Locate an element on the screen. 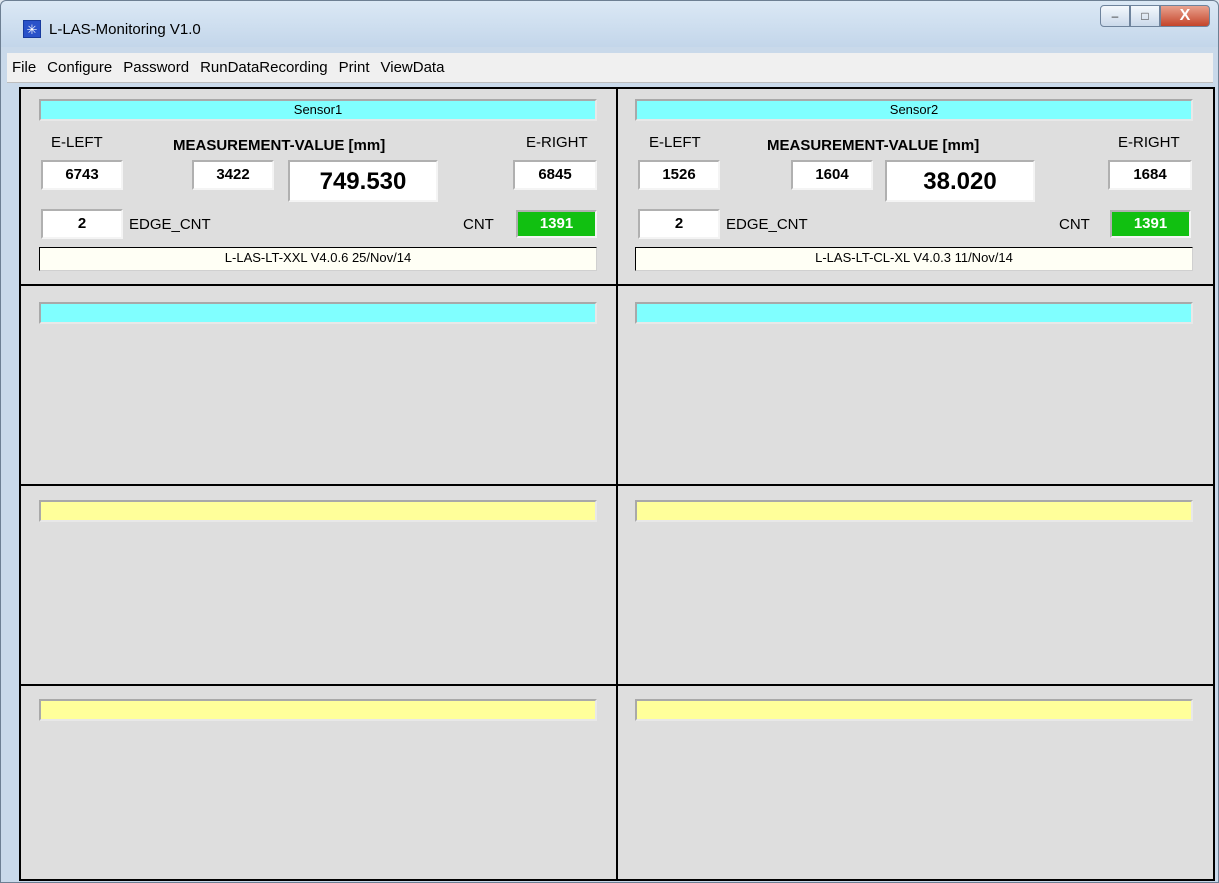 This screenshot has height=883, width=1219. sensor1-cnt-value: 1391 is located at coordinates (556, 224).